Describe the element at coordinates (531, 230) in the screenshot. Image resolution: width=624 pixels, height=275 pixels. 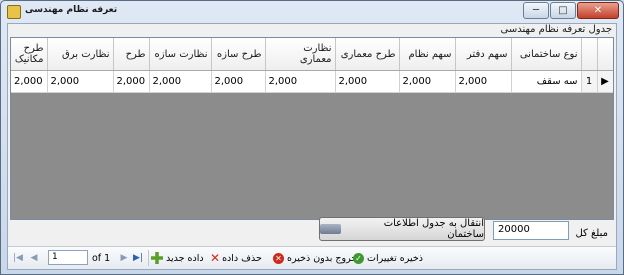
I see `total-amount-input: 20000` at that location.